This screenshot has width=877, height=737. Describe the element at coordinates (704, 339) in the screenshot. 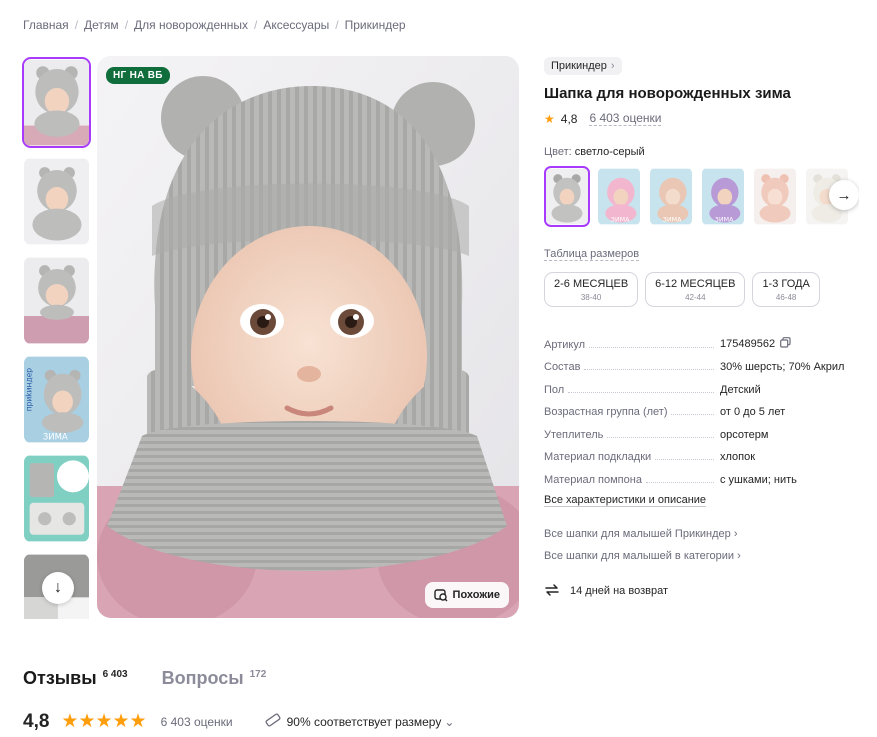

I see `spec-row: Артикул 175489562` at that location.